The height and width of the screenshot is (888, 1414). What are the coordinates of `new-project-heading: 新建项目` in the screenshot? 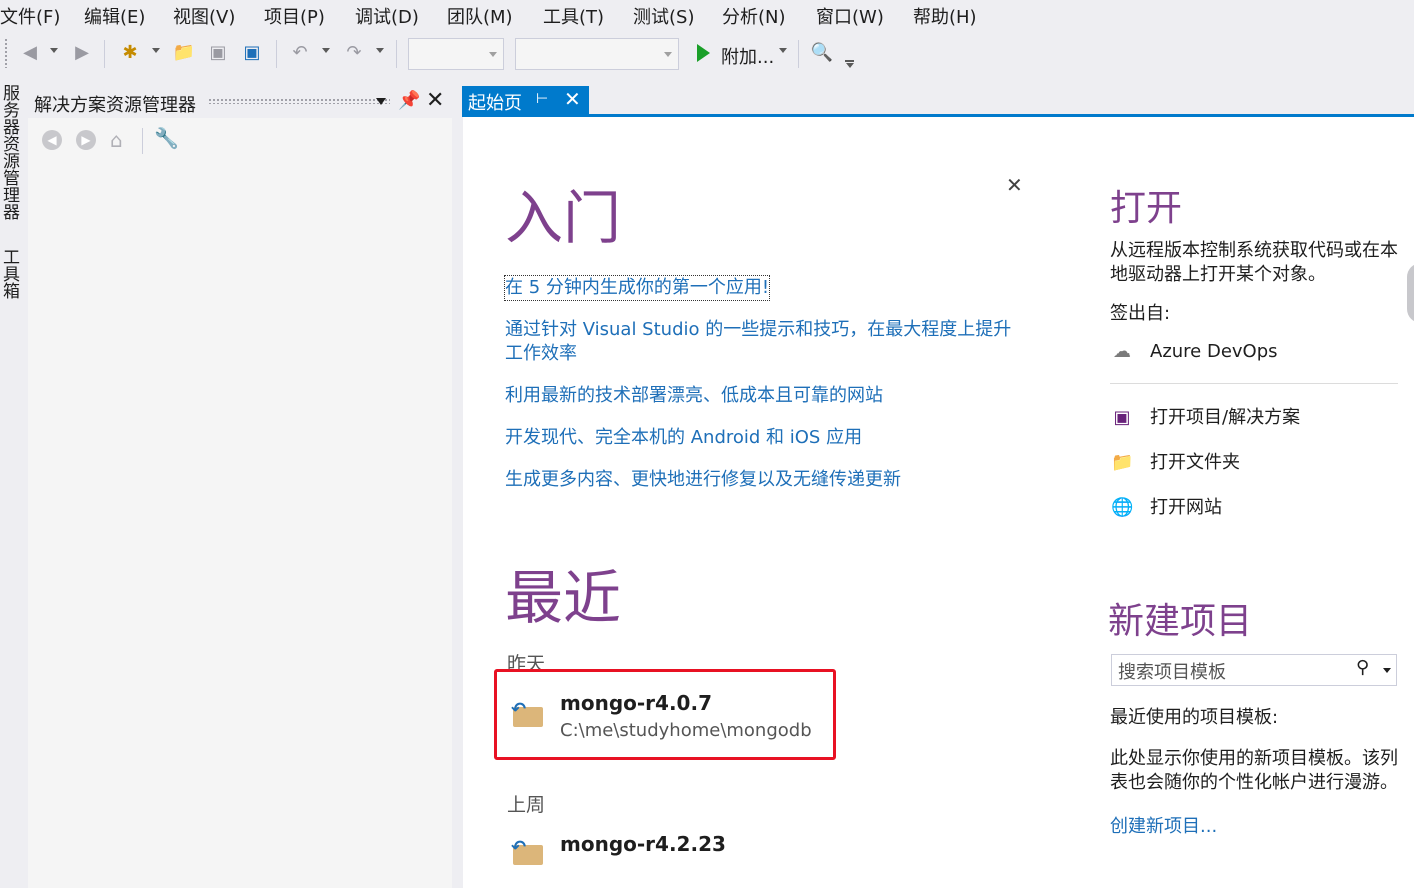 It's located at (1180, 621).